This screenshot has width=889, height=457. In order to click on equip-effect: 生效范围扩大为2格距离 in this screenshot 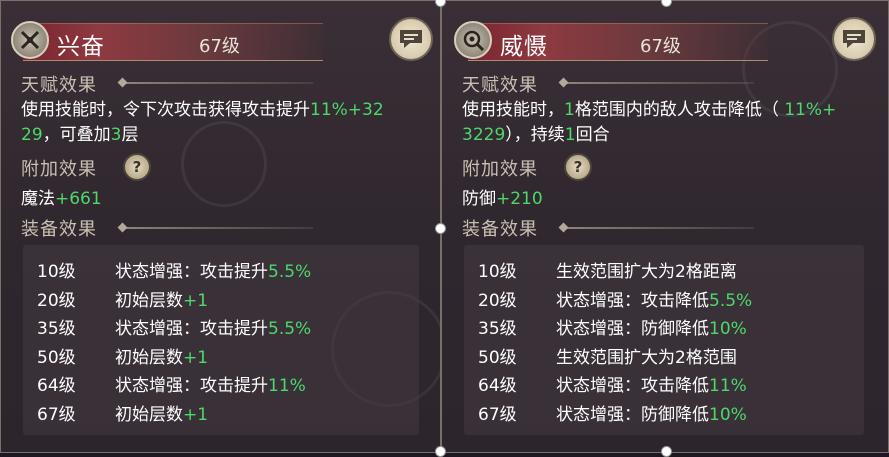, I will do `click(646, 269)`.